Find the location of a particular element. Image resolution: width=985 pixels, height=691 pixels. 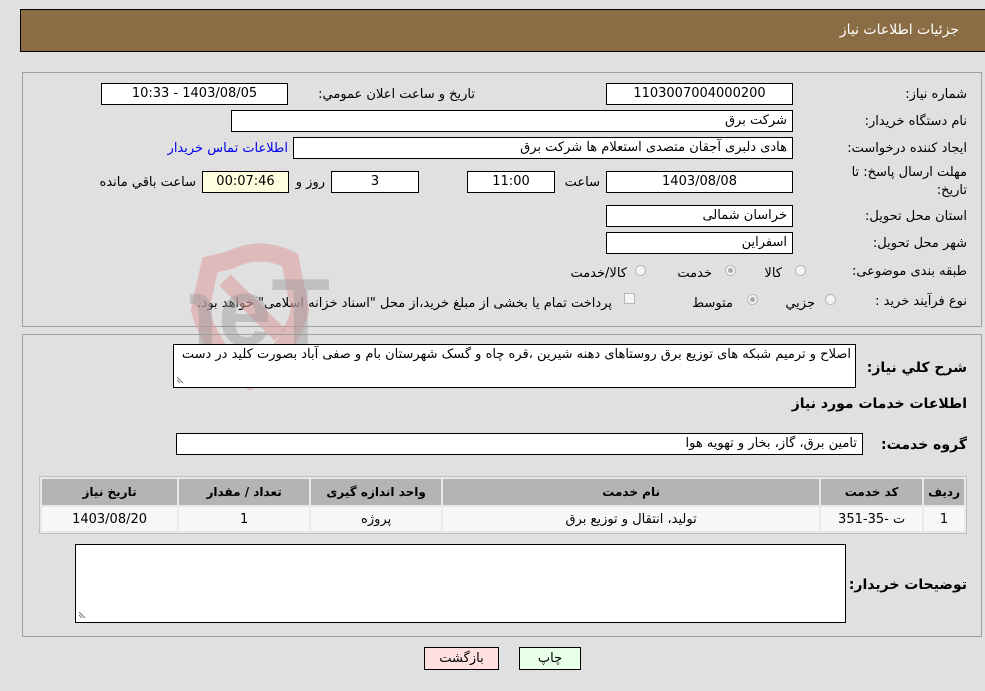

buyer-org-label: نام دستگاه خريدار: is located at coordinates (915, 121).